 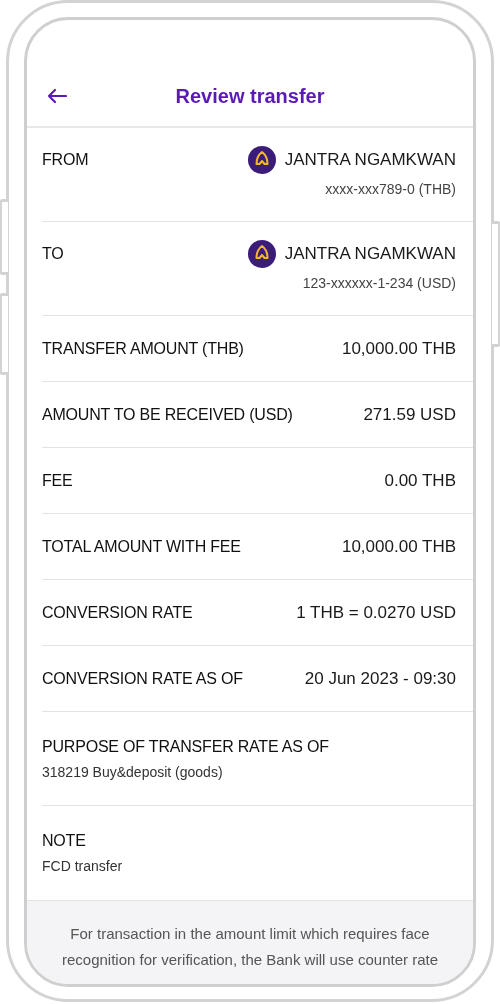 What do you see at coordinates (141, 546) in the screenshot?
I see `field-label: TOTAL AMOUNT WITH FEE` at bounding box center [141, 546].